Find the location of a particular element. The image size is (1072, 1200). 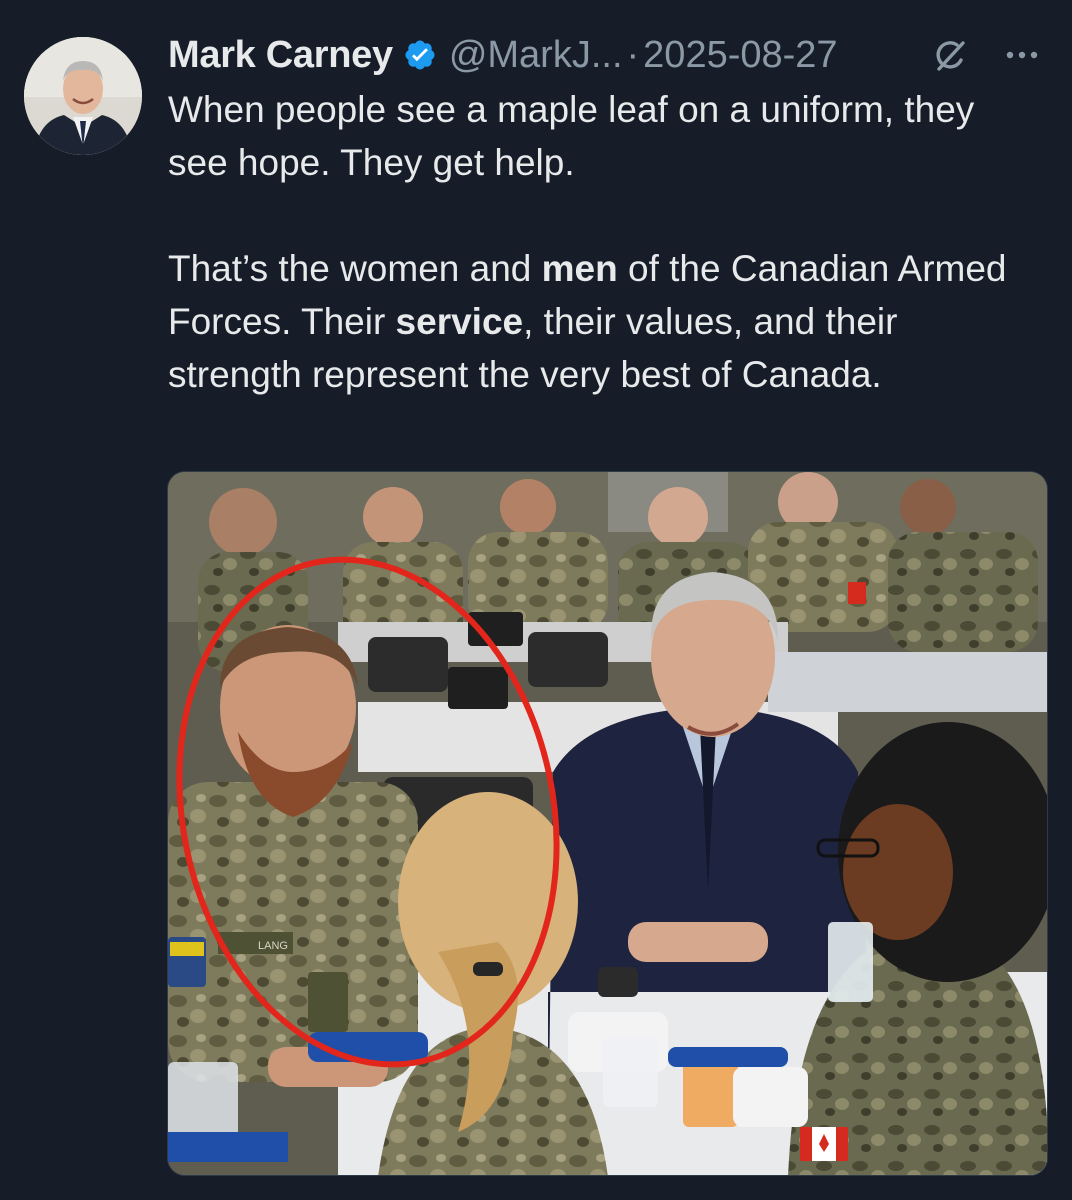

tweet-header: Mark Carney @MarkJ... · 2025-08-27 is located at coordinates (503, 55).